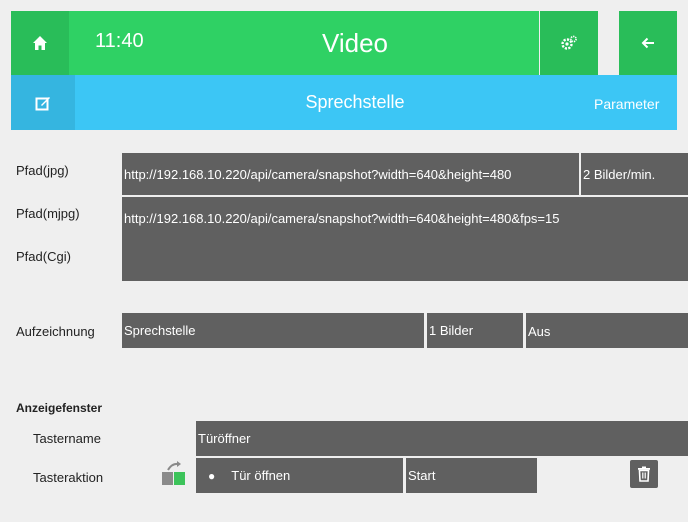  I want to click on subheader-title: Sprechstelle, so click(355, 102).